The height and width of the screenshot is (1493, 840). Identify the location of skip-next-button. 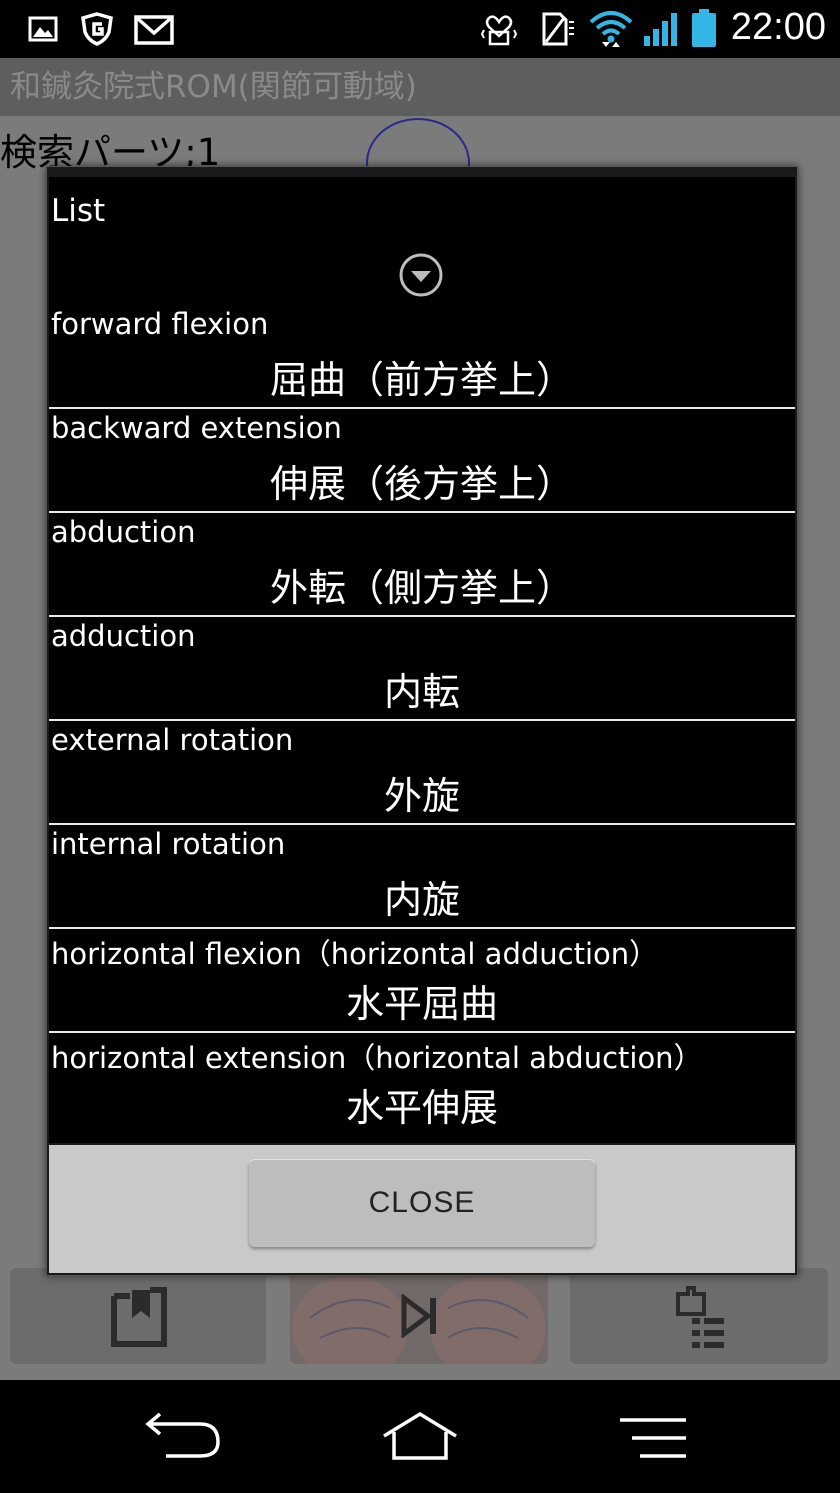
(419, 1316).